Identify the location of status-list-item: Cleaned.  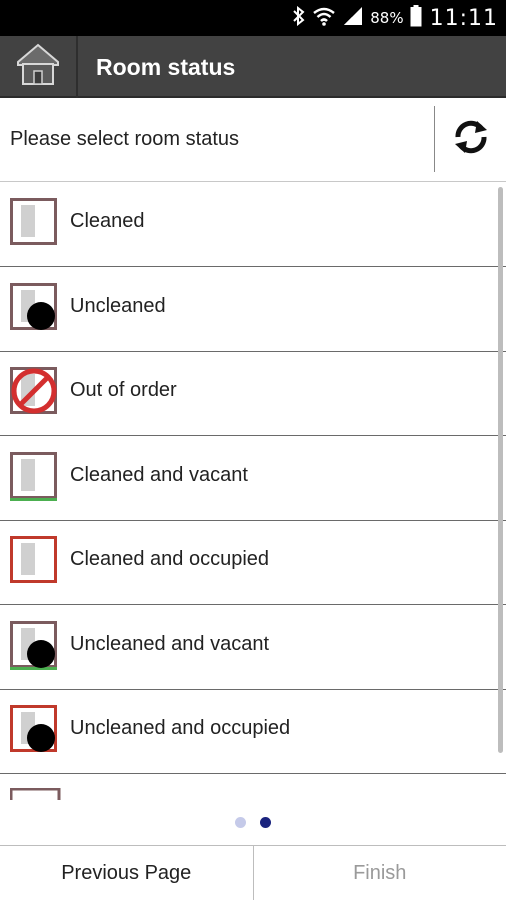
(253, 225).